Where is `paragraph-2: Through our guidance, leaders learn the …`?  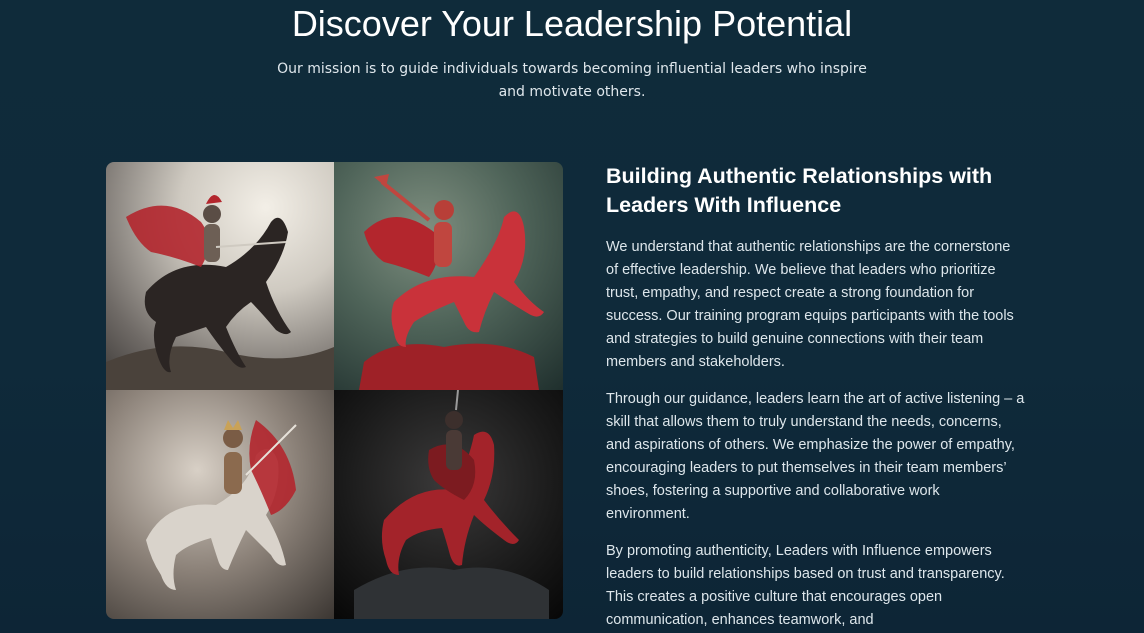 paragraph-2: Through our guidance, leaders learn the … is located at coordinates (815, 456).